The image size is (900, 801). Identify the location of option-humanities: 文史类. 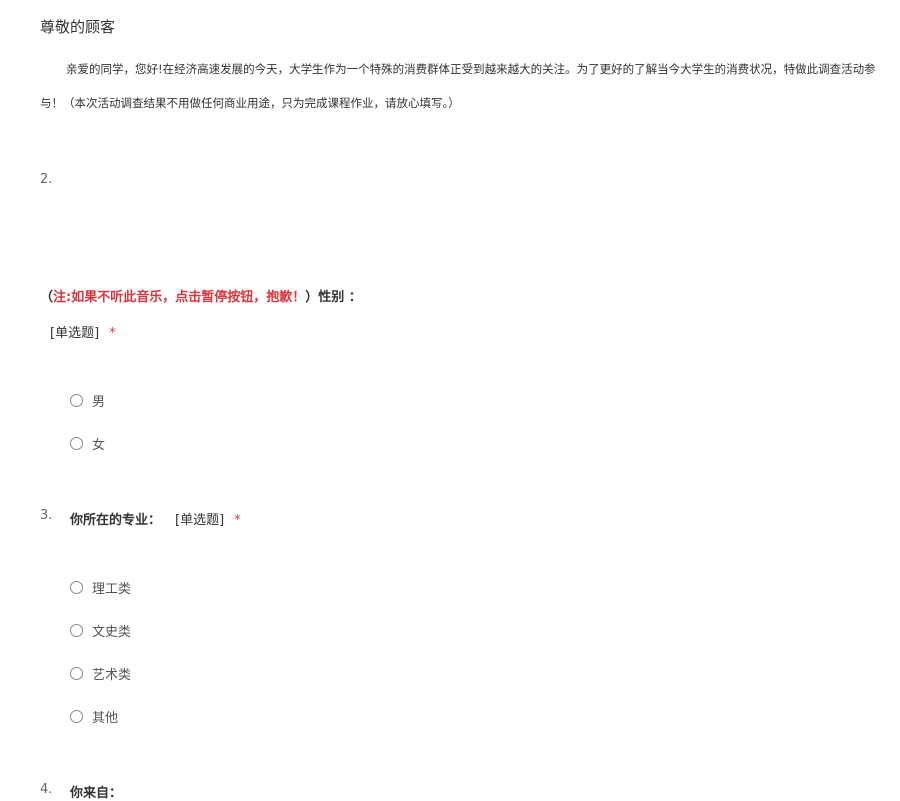
(100, 630).